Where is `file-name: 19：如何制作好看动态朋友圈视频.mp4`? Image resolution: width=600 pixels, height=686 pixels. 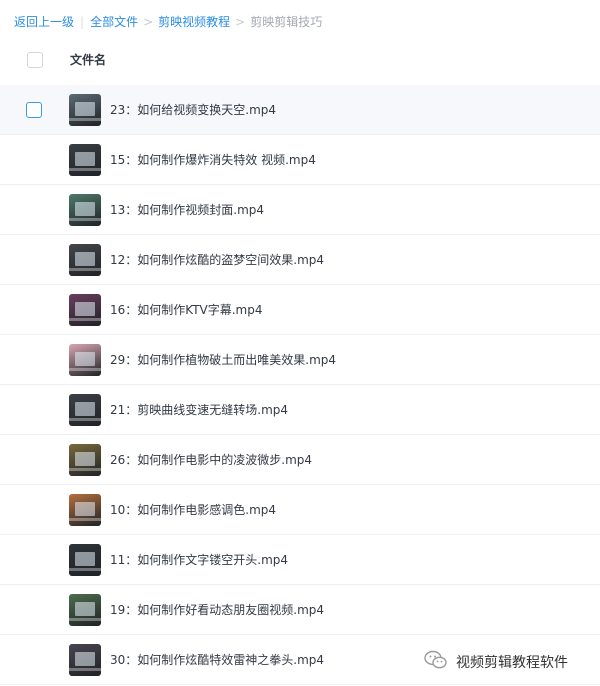
file-name: 19：如何制作好看动态朋友圈视频.mp4 is located at coordinates (217, 609).